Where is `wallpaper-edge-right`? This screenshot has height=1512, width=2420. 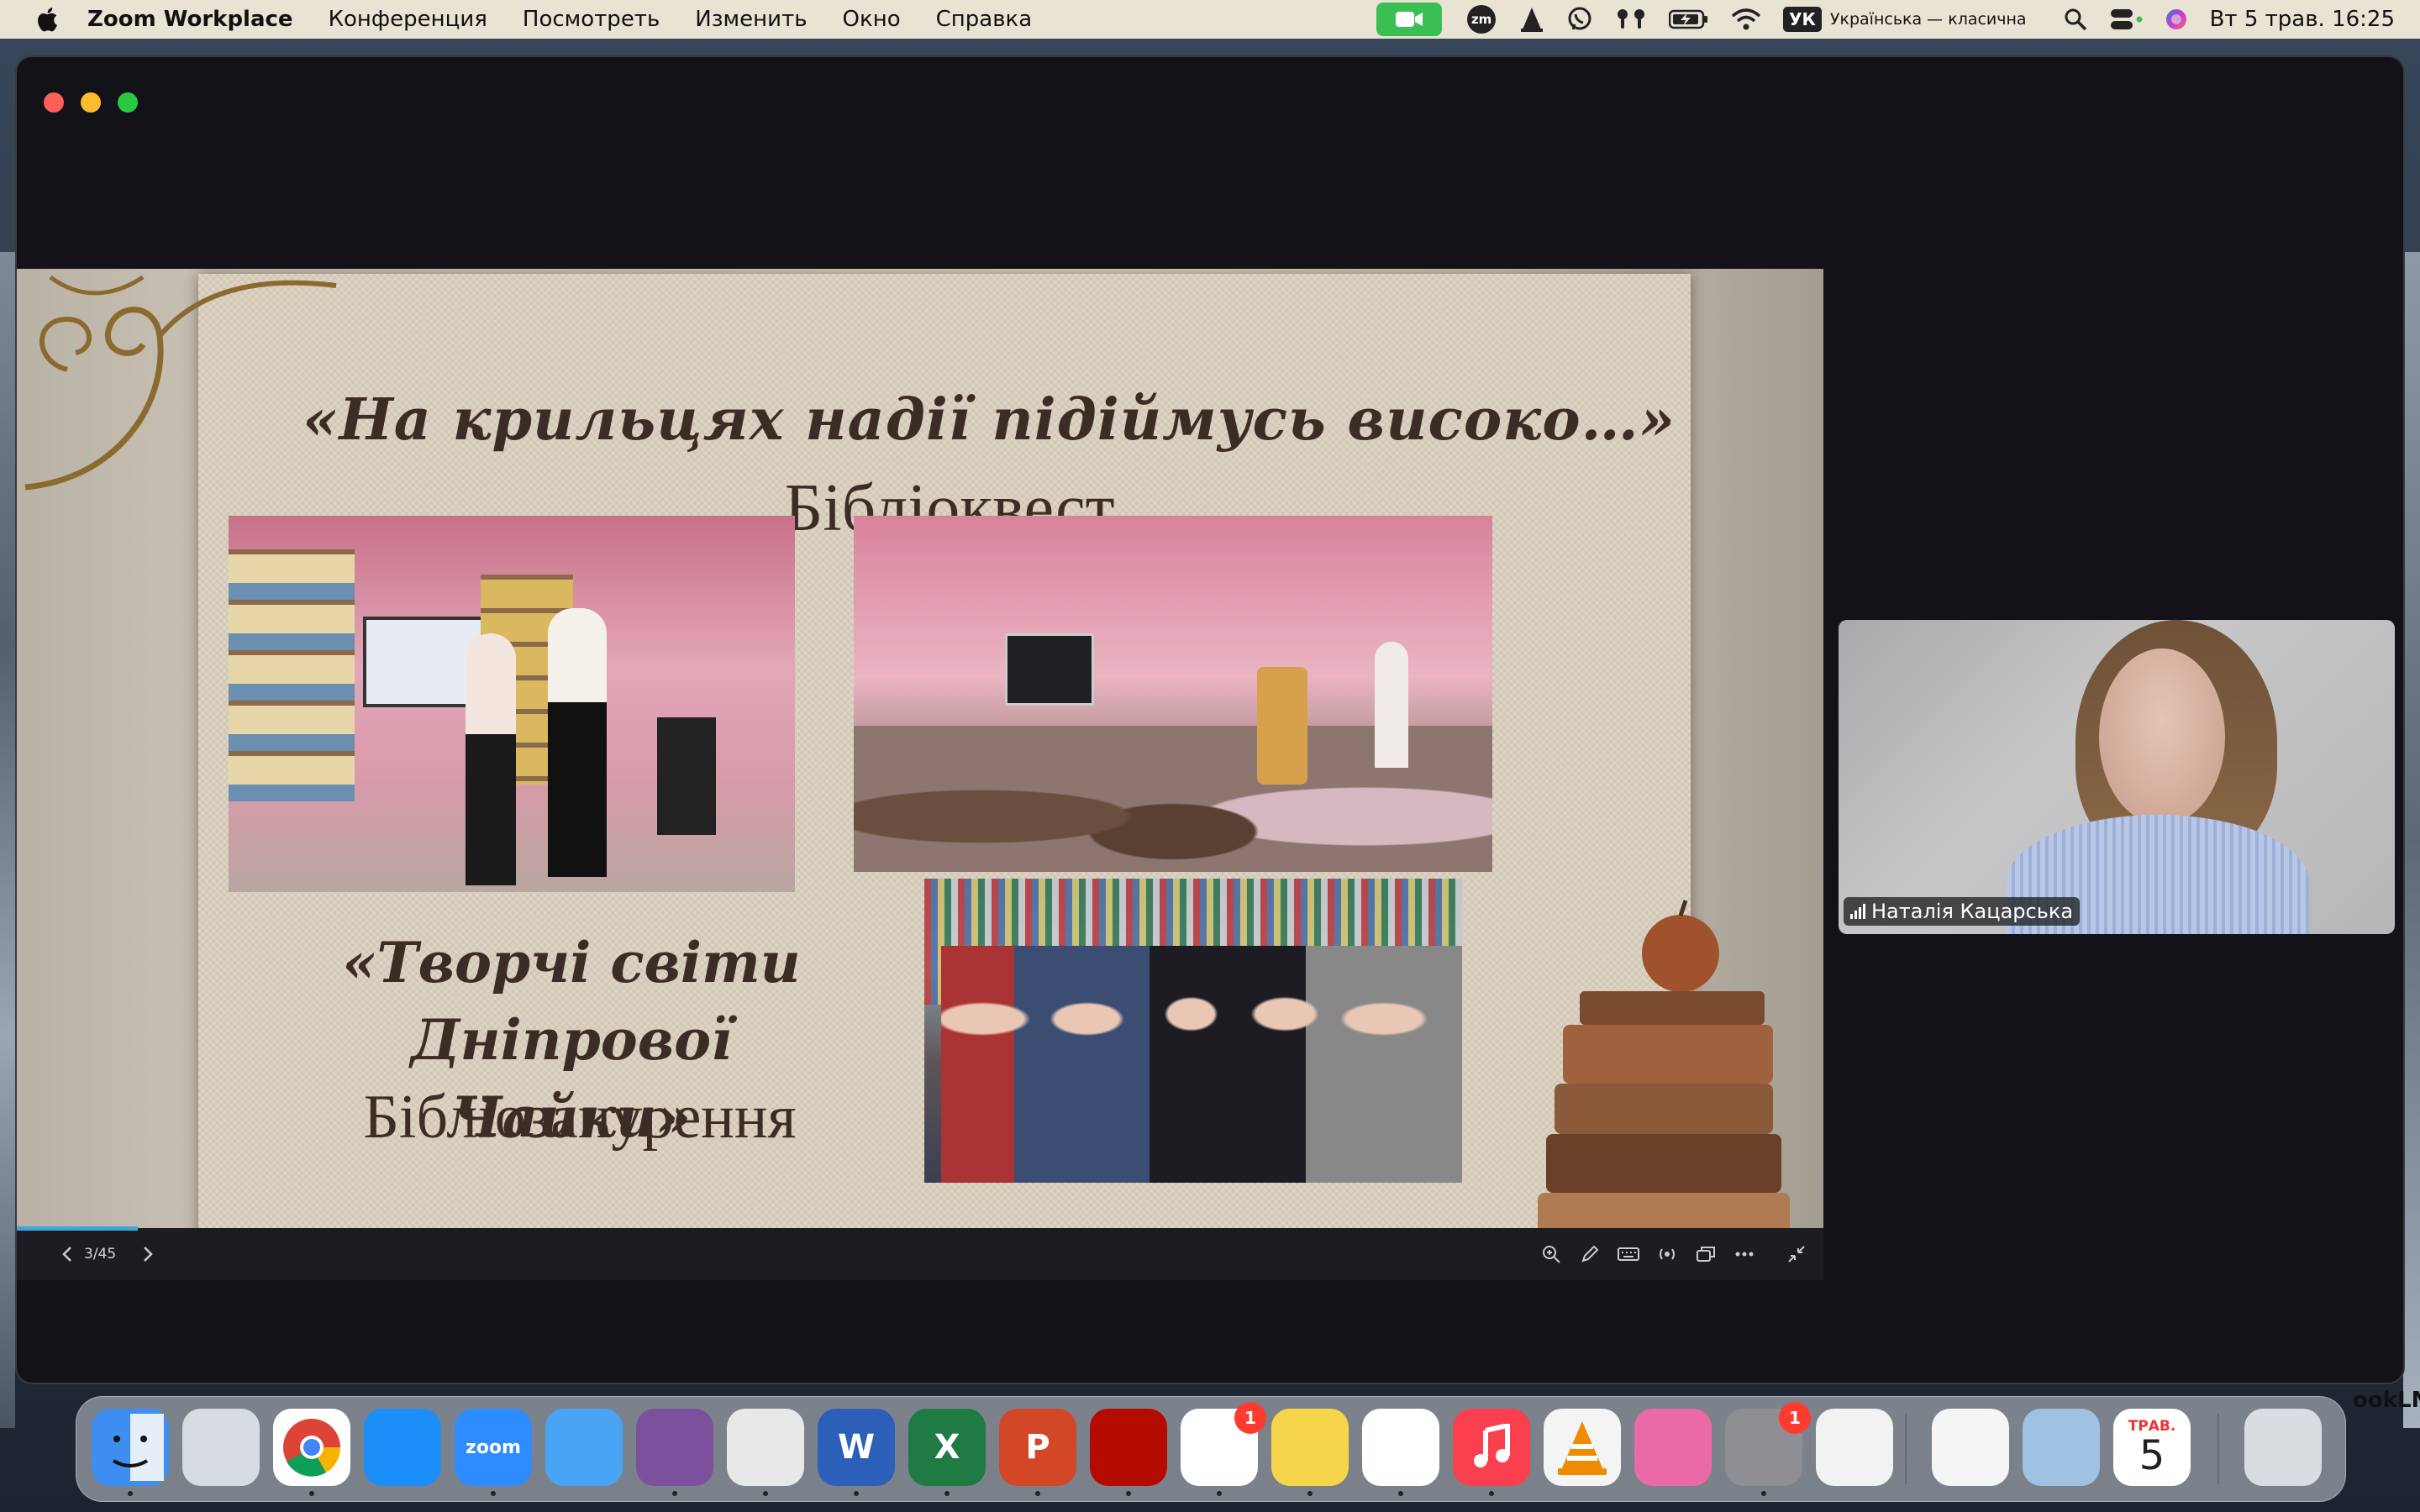
wallpaper-edge-right is located at coordinates (2411, 840).